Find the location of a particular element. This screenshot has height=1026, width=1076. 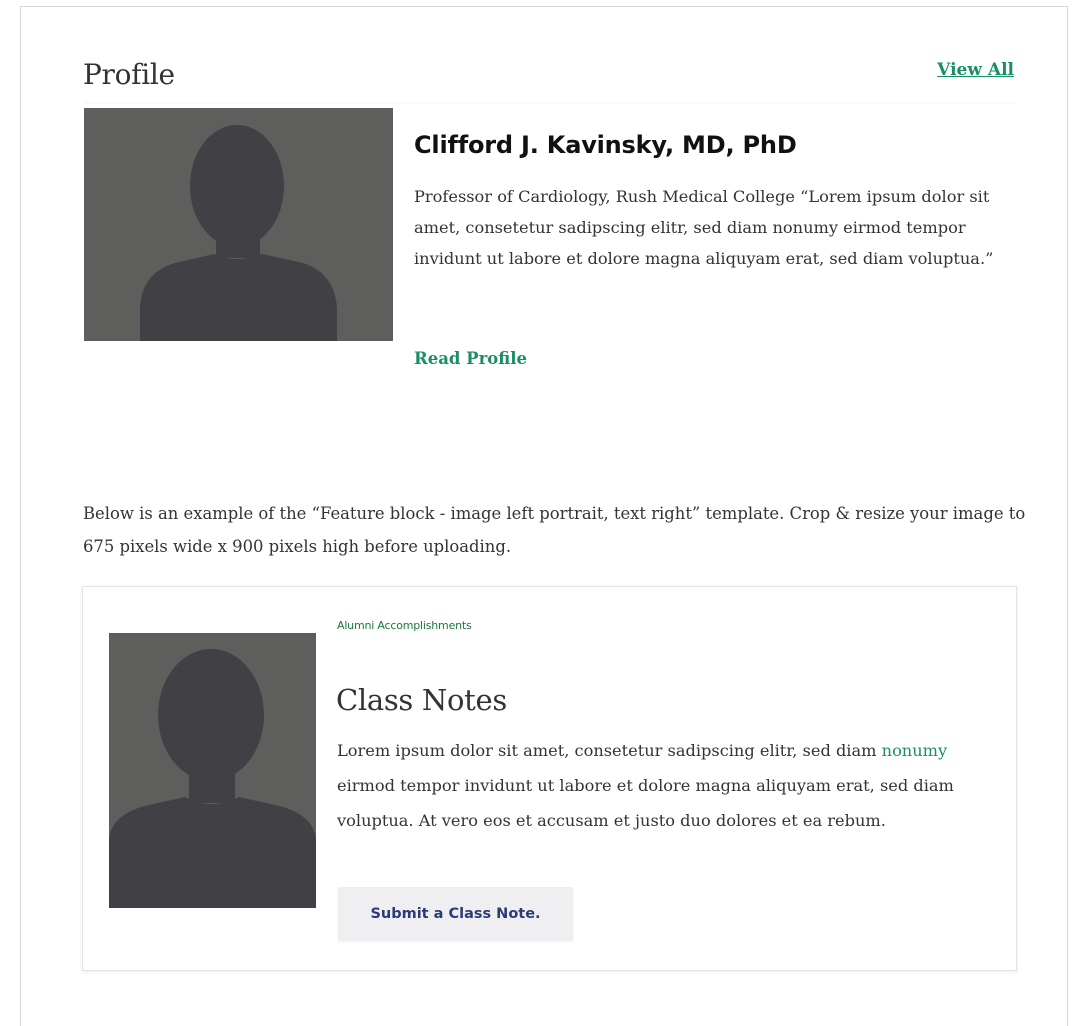

view-all-link: View All is located at coordinates (975, 70).